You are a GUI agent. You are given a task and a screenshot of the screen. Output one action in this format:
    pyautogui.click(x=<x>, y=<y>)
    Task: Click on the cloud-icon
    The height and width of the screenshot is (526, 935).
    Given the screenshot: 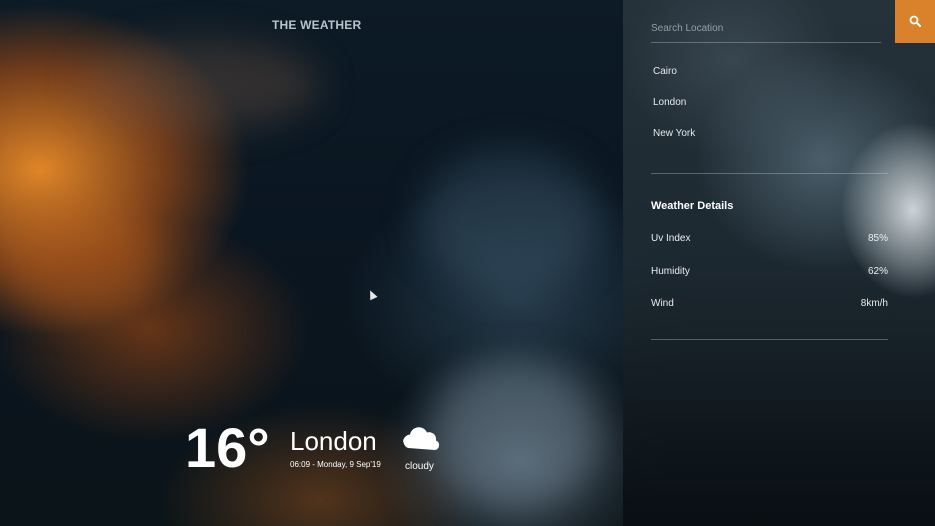 What is the action you would take?
    pyautogui.click(x=421, y=440)
    